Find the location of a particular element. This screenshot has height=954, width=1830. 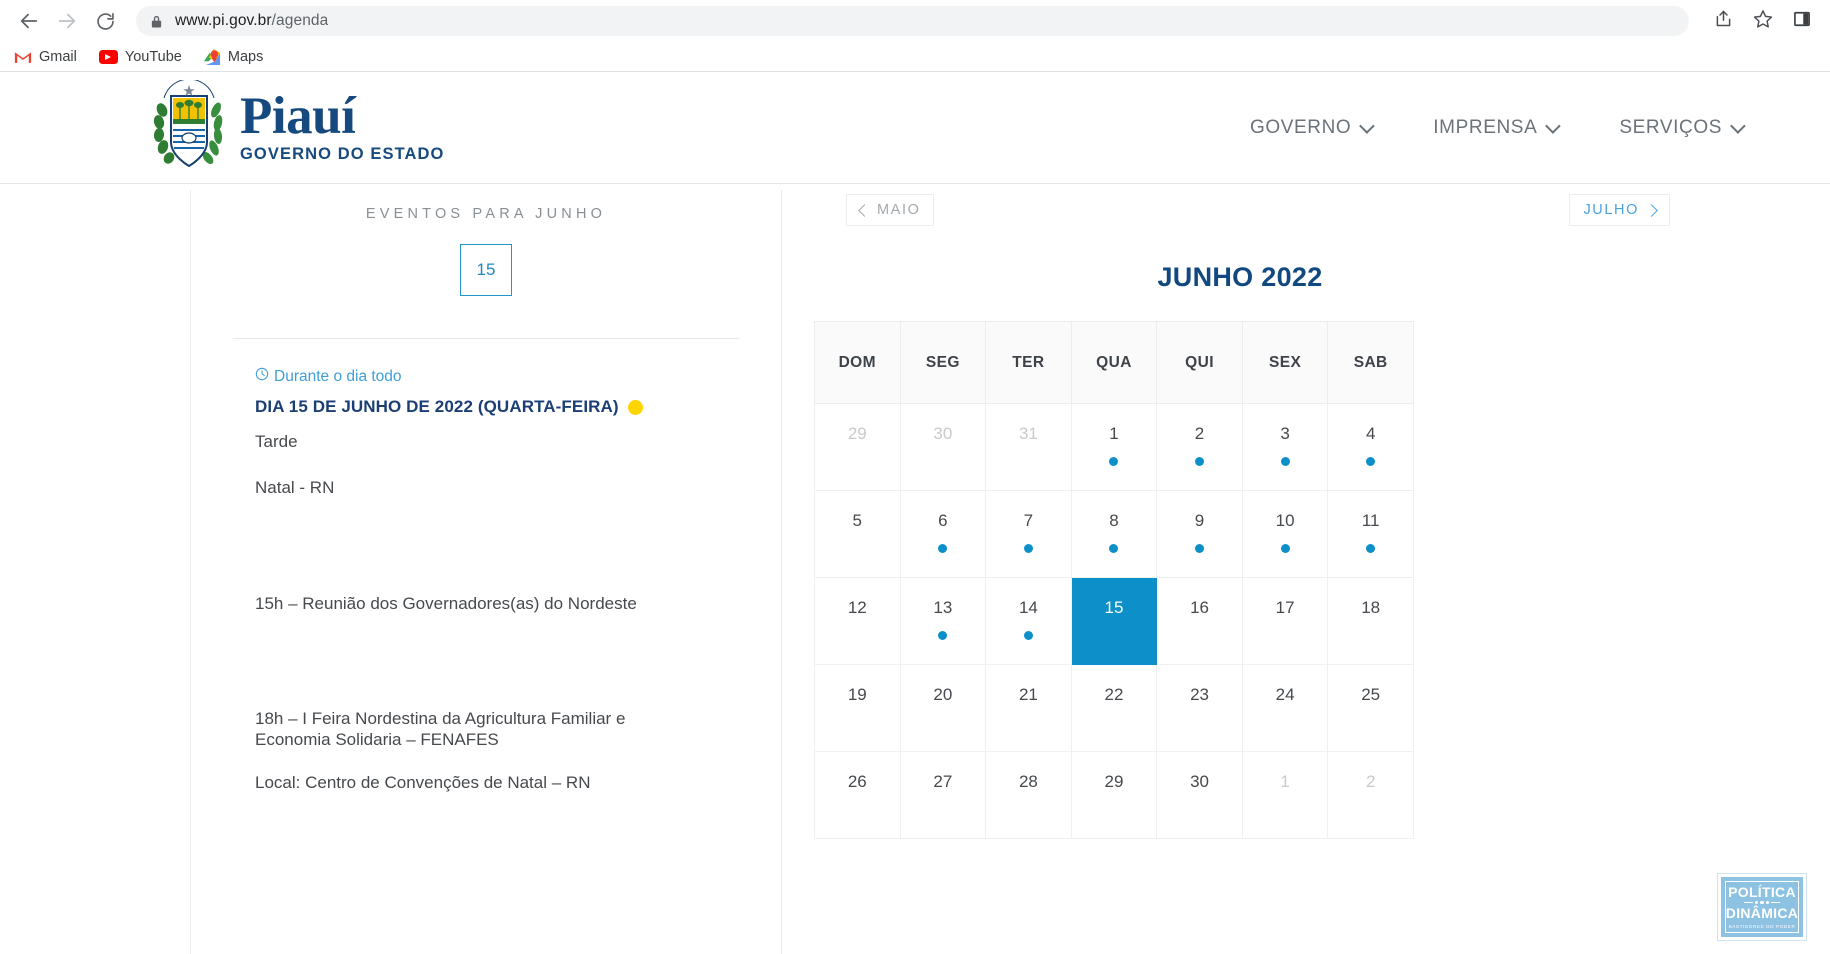

prev-month-button: MAIO is located at coordinates (890, 210).